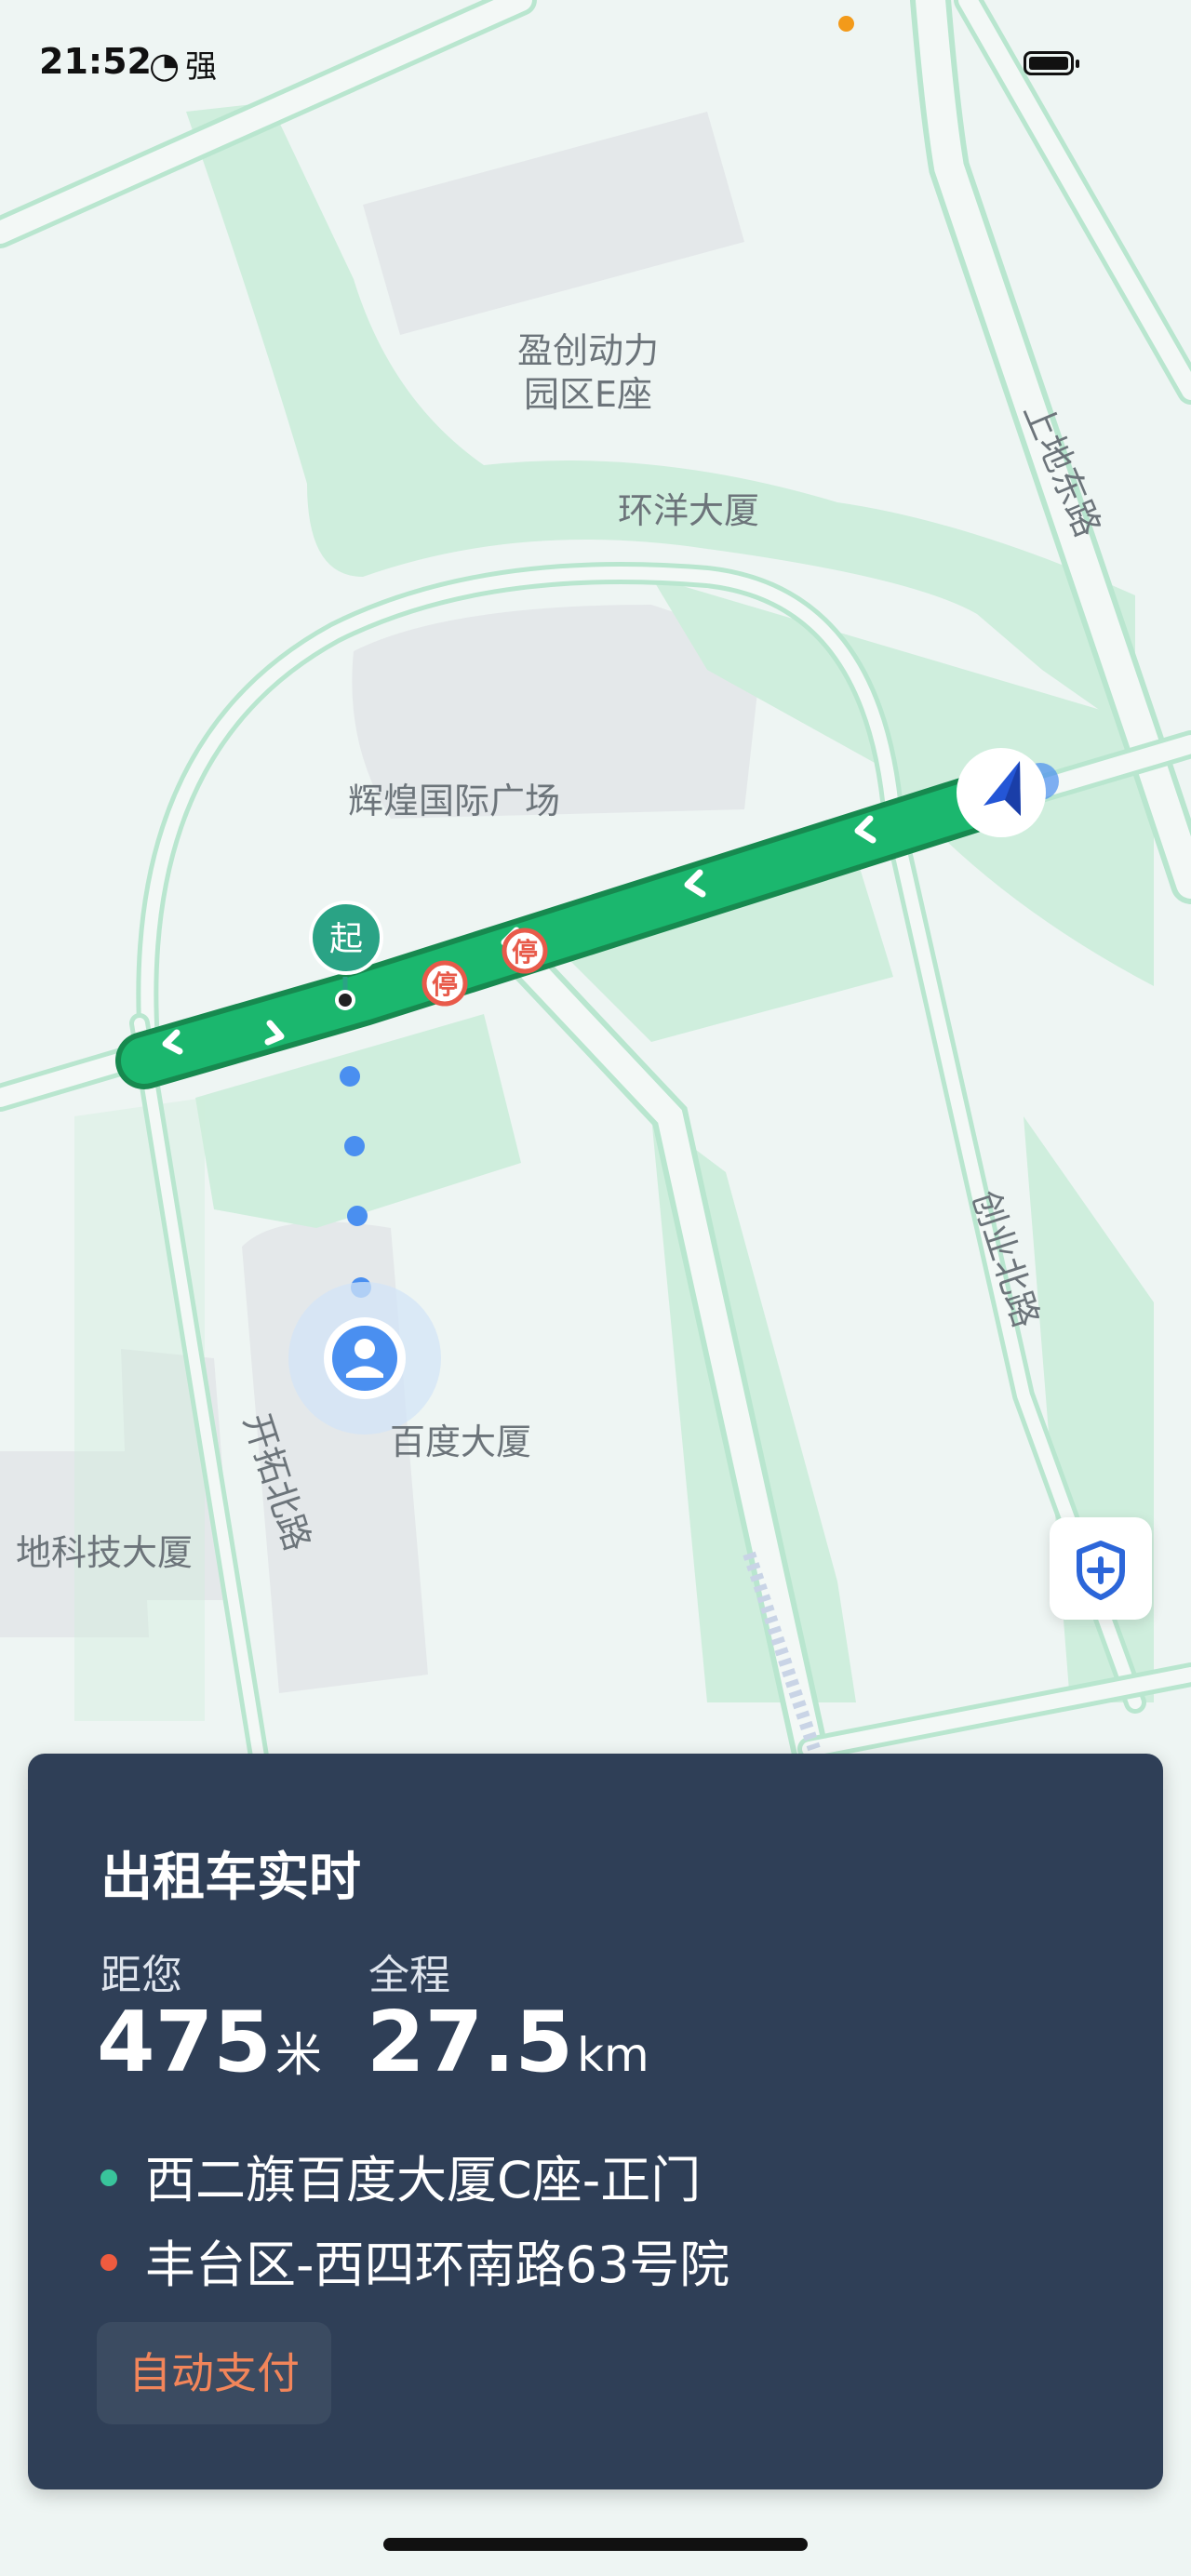  I want to click on destination-dot, so click(108, 2263).